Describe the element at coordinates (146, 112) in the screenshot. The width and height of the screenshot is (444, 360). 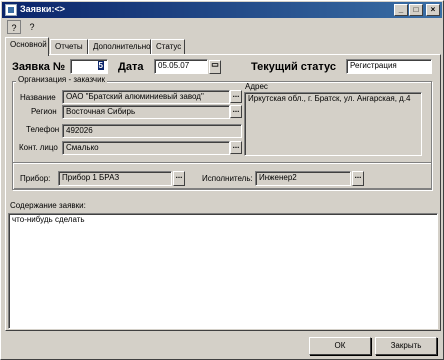
I see `region-field: Восточная Сибирь` at that location.